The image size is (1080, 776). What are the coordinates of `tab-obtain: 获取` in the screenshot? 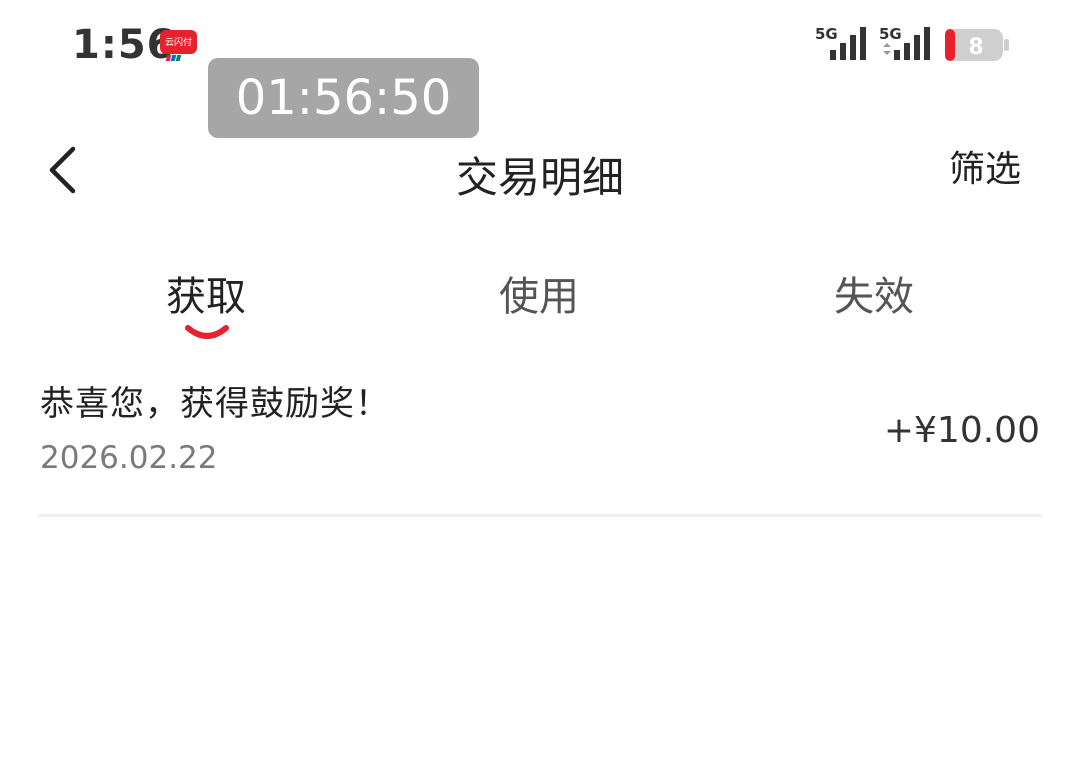 It's located at (206, 293).